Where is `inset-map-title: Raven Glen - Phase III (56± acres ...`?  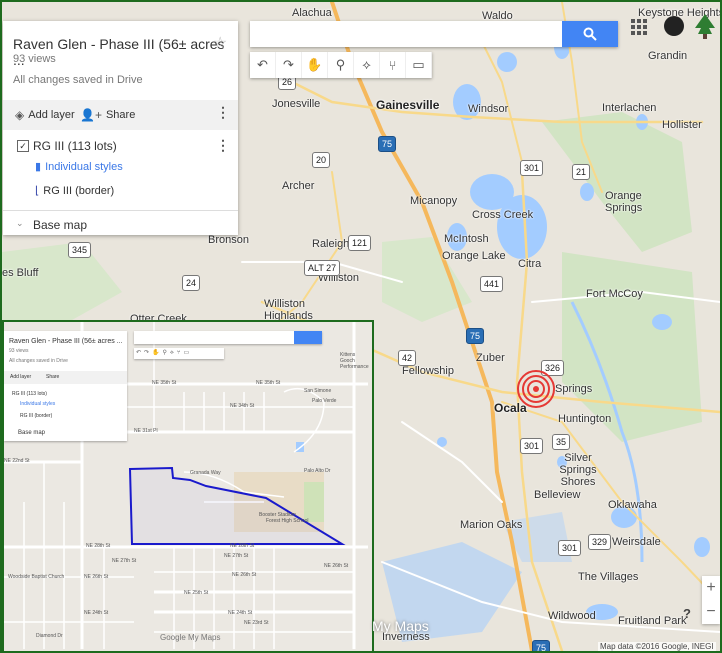 inset-map-title: Raven Glen - Phase III (56± acres ... is located at coordinates (66, 341).